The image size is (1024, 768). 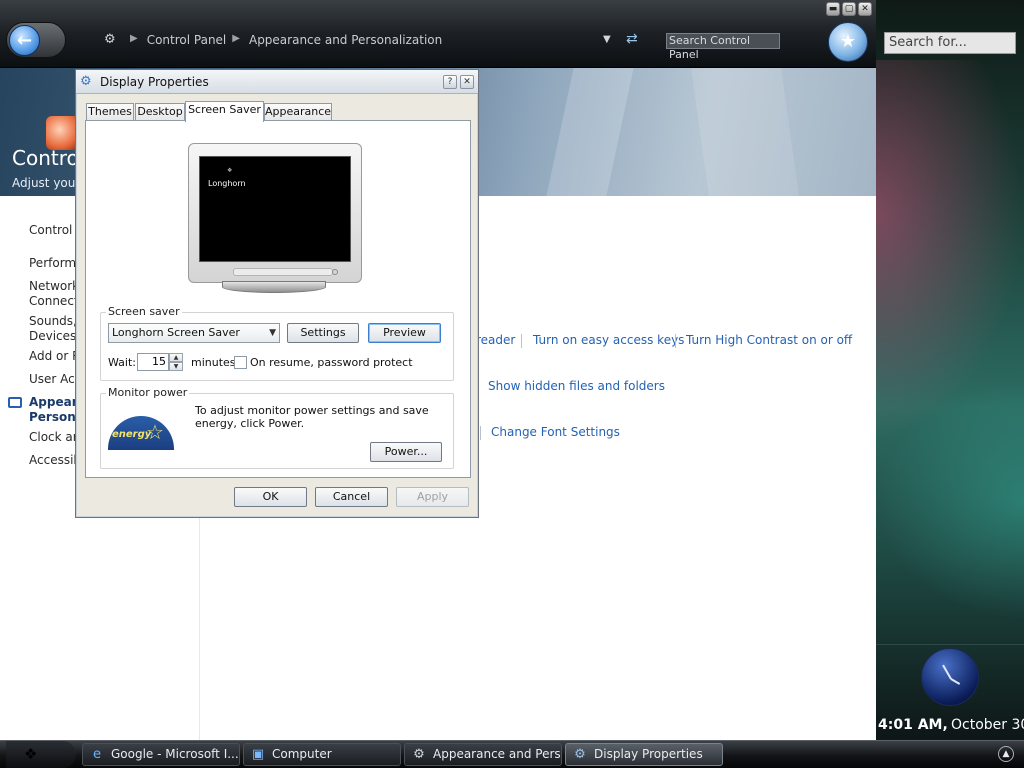 I want to click on sidebar-item-user-accounts: User Acc, so click(x=55, y=379).